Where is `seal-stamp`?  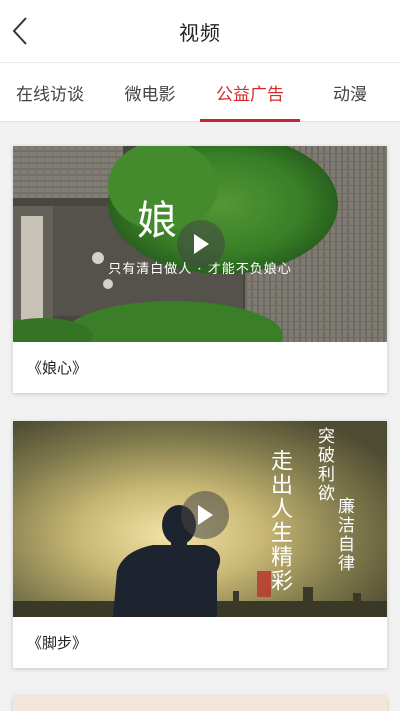
seal-stamp is located at coordinates (264, 584).